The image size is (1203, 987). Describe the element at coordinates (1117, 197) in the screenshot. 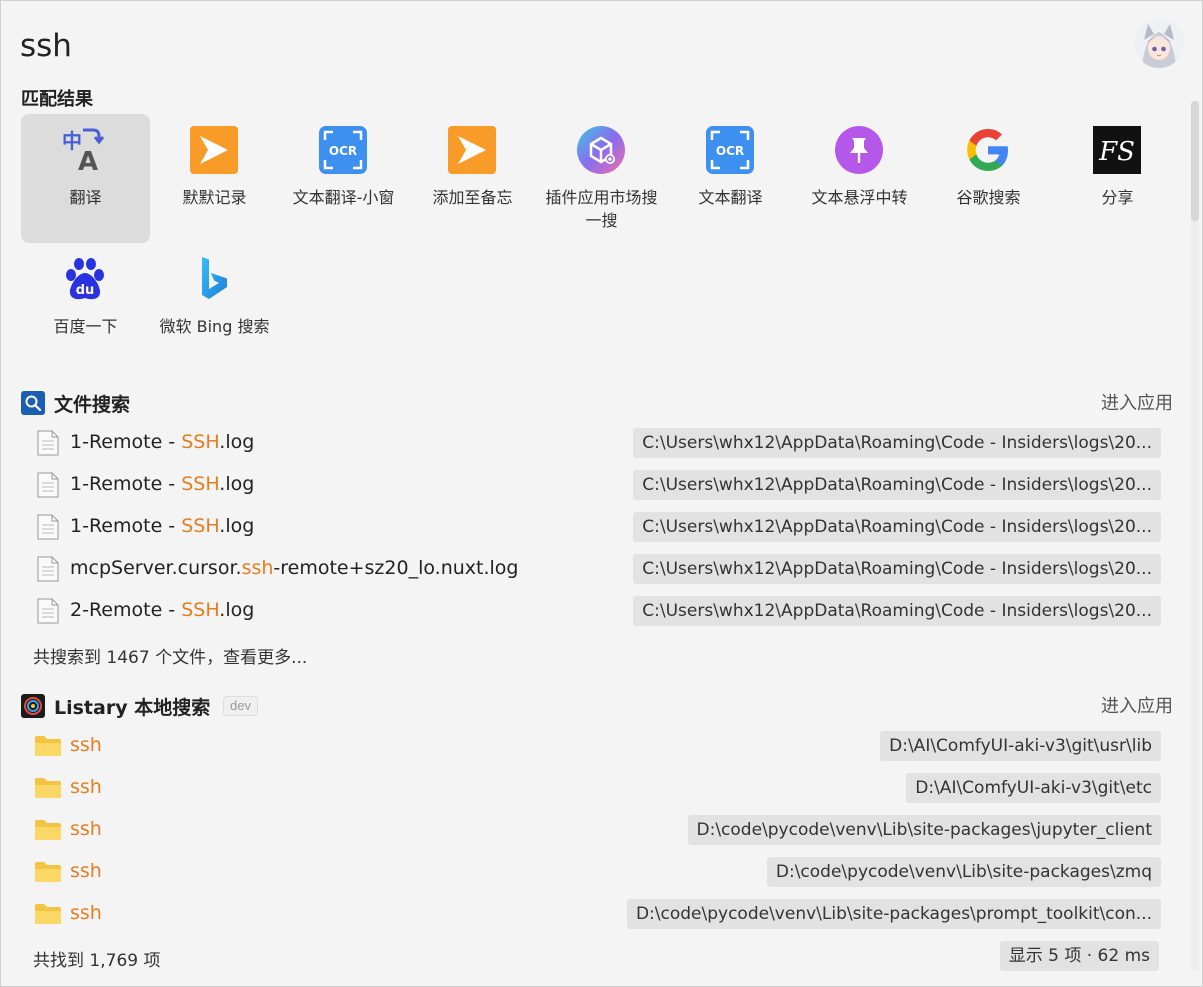

I see `app-label: 分享` at that location.